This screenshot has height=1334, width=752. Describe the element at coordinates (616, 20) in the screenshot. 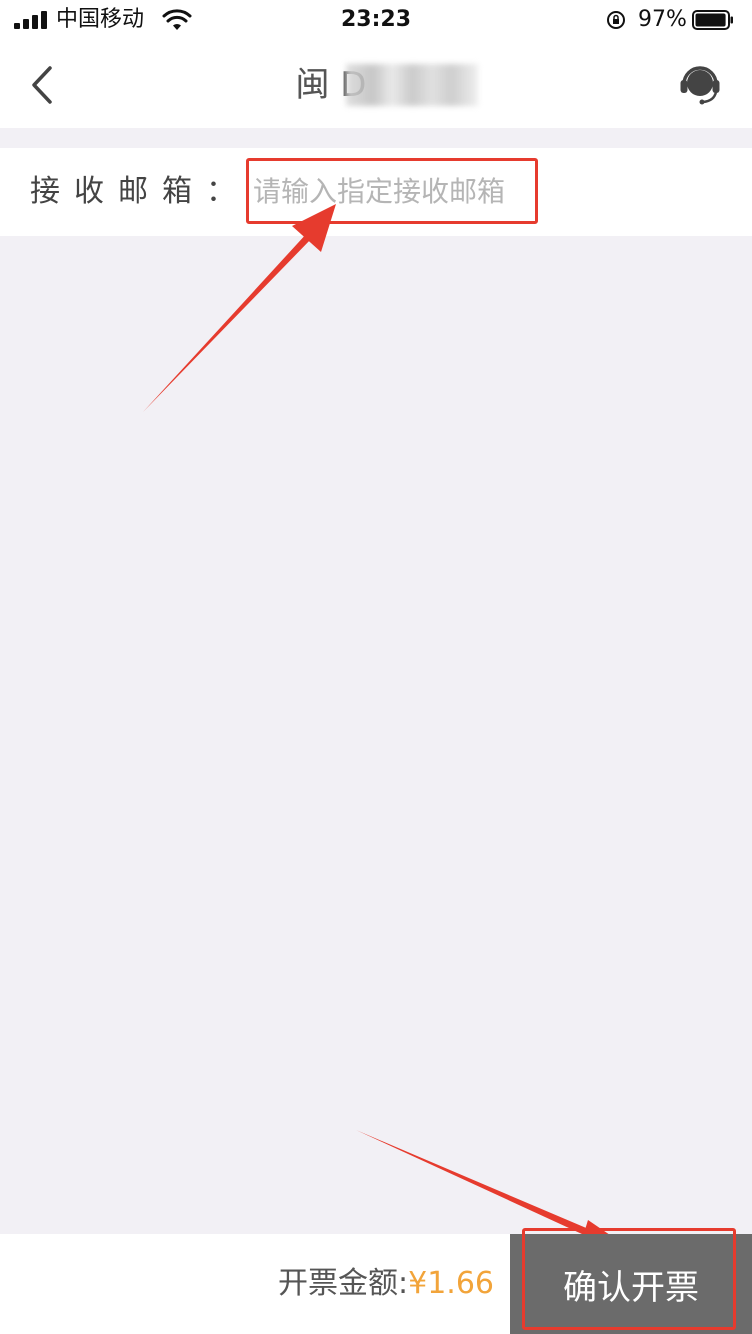

I see `rotation-lock-icon` at that location.